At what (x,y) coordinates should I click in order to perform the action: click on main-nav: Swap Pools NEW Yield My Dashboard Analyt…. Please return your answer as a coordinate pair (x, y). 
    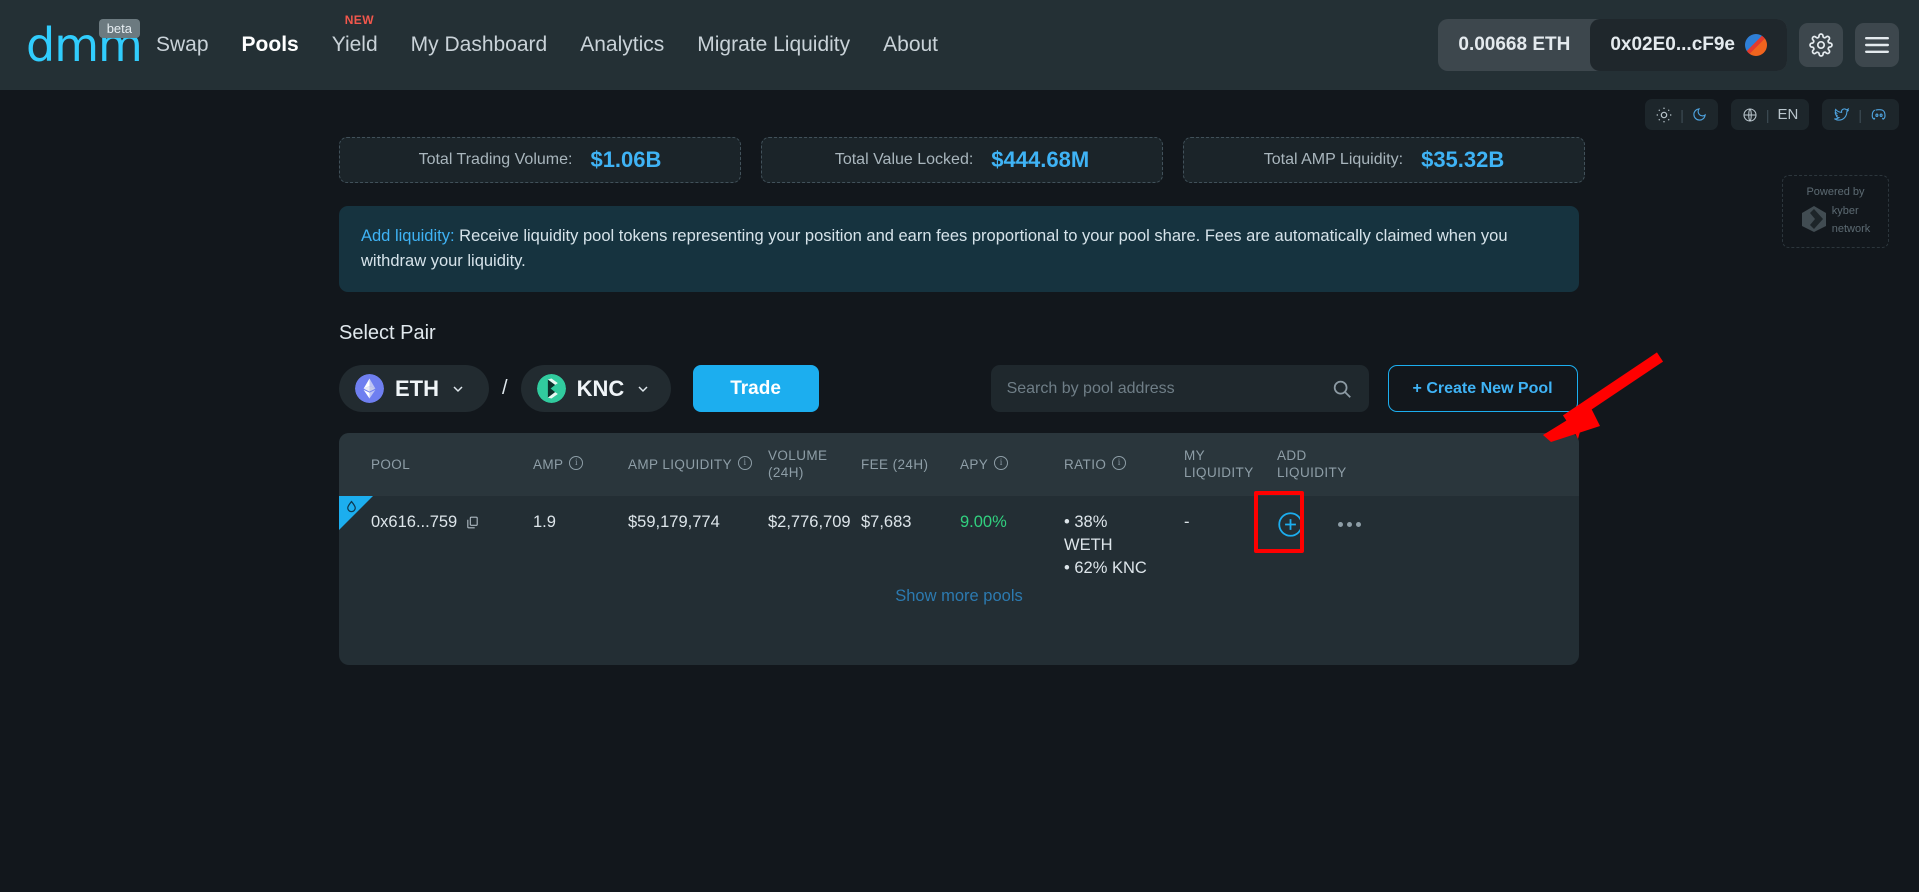
    Looking at the image, I should click on (563, 35).